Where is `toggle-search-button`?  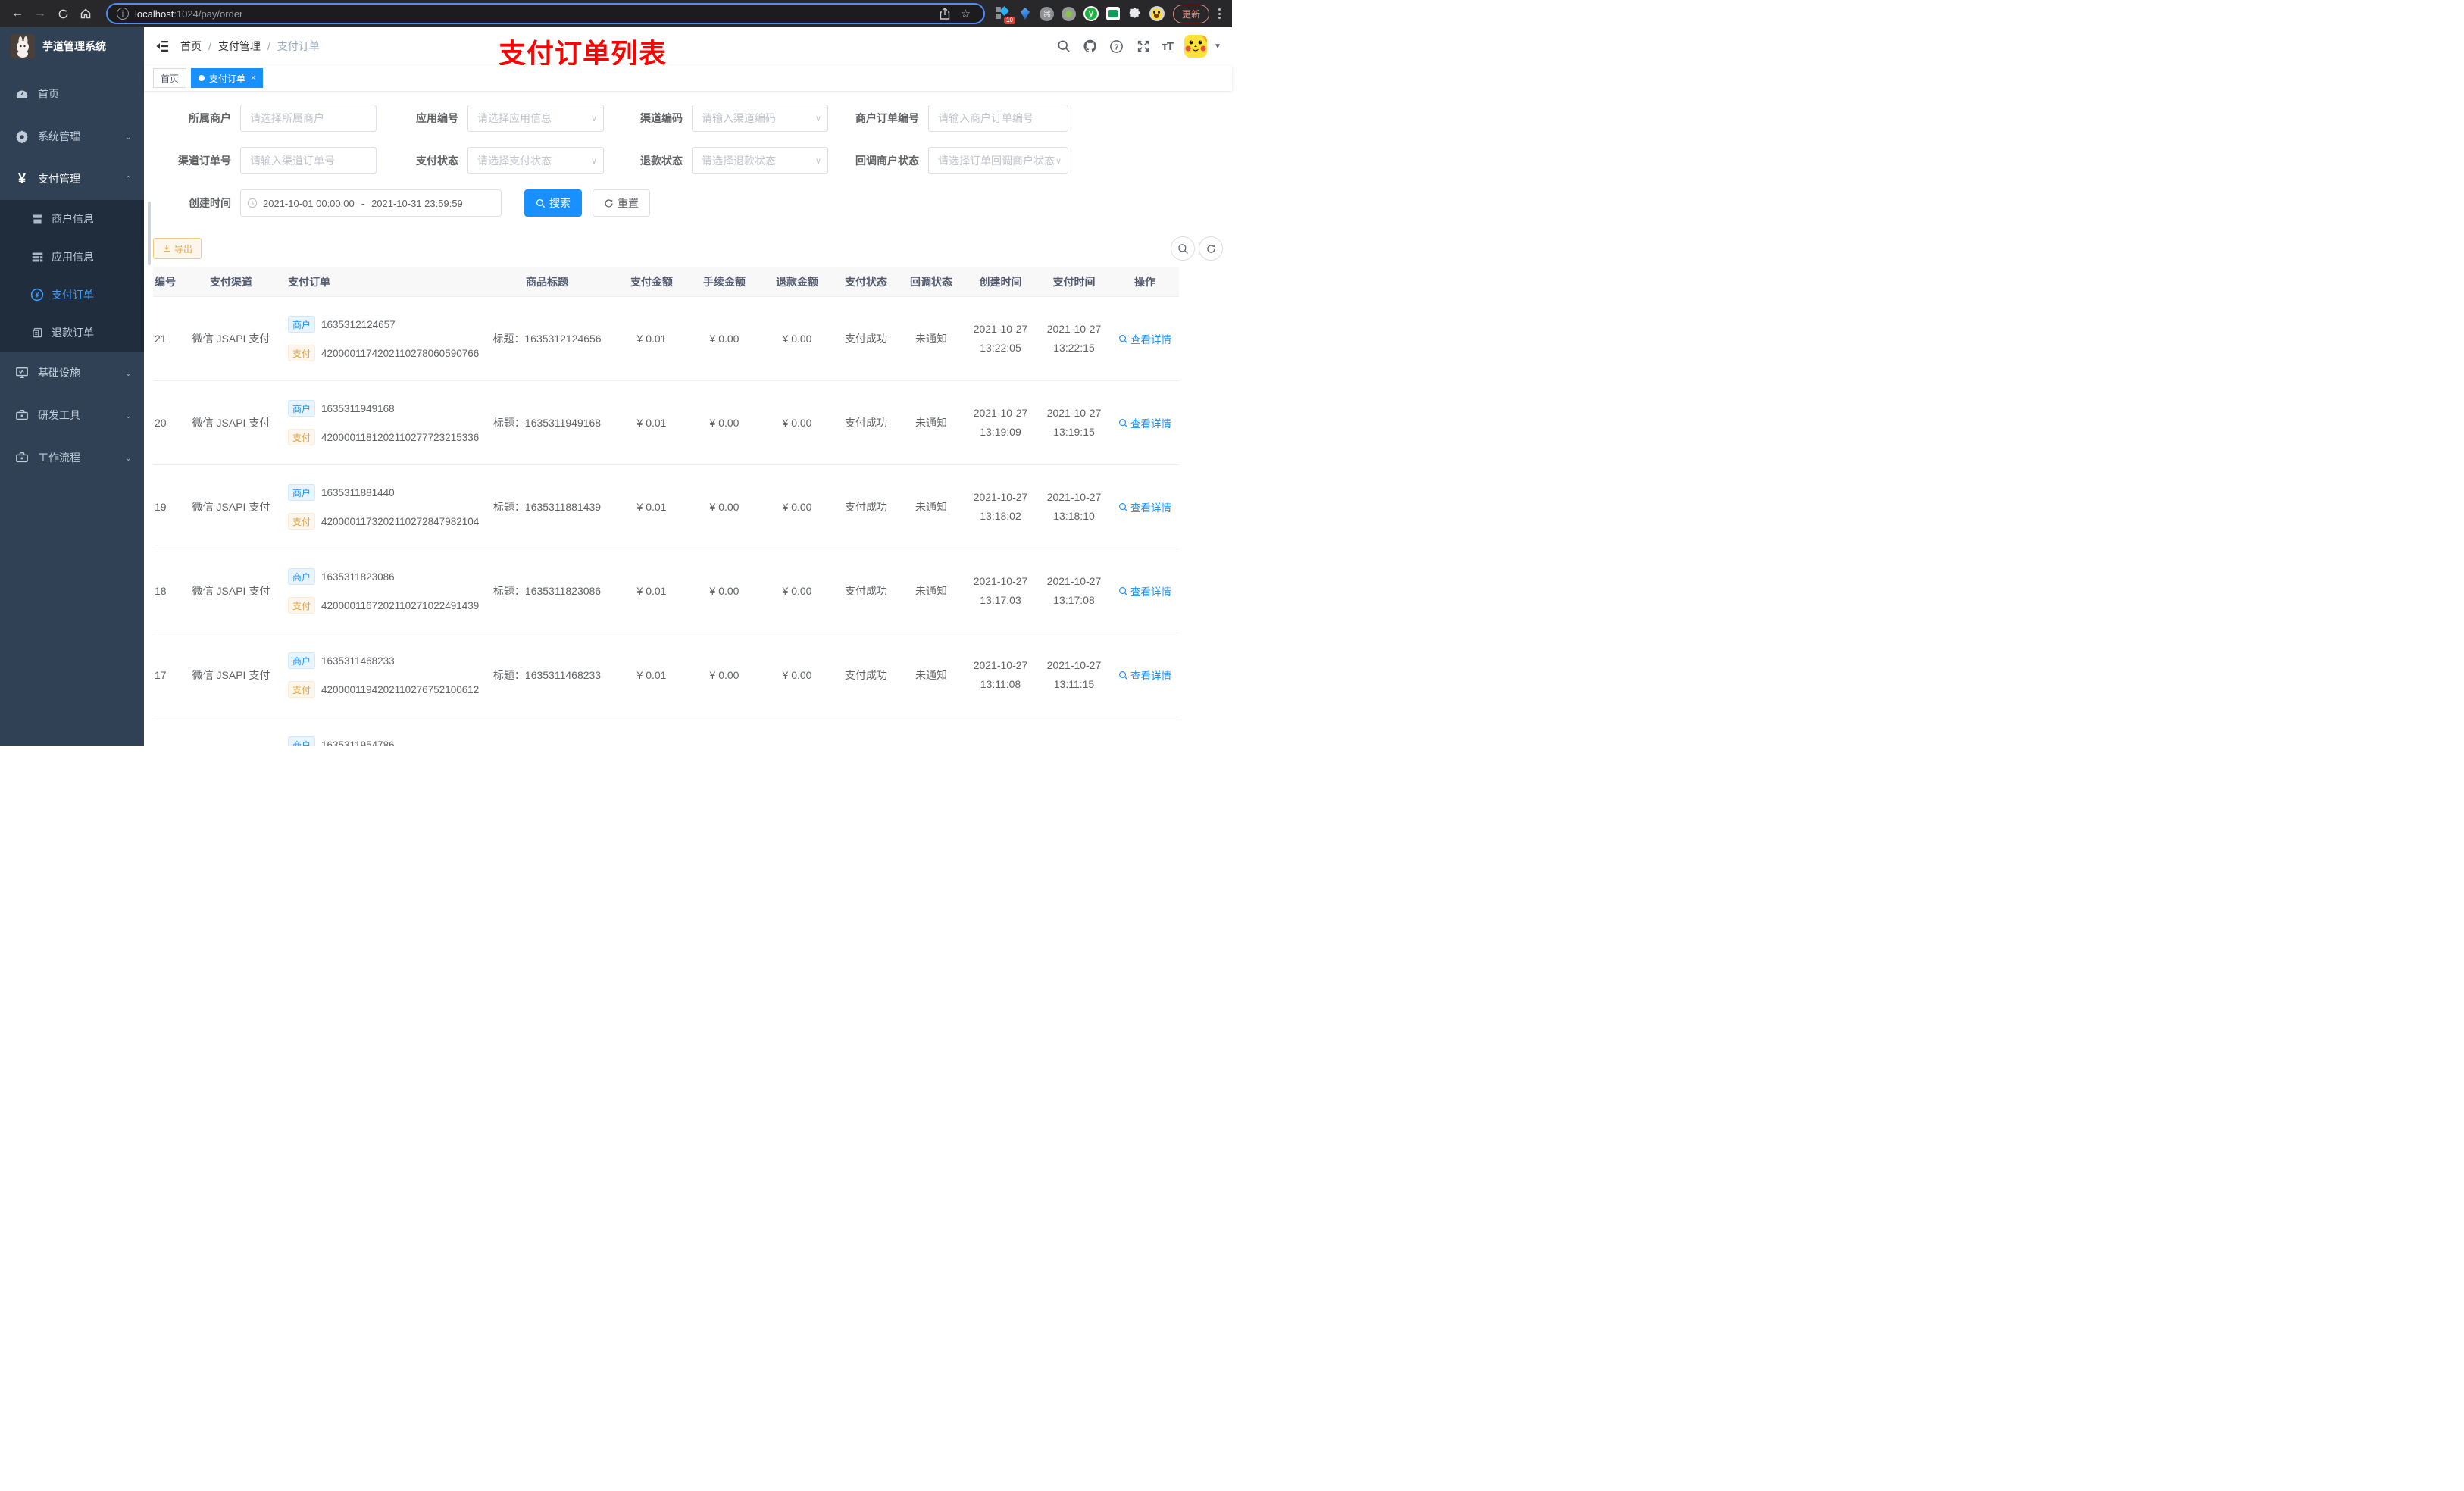 toggle-search-button is located at coordinates (1183, 248).